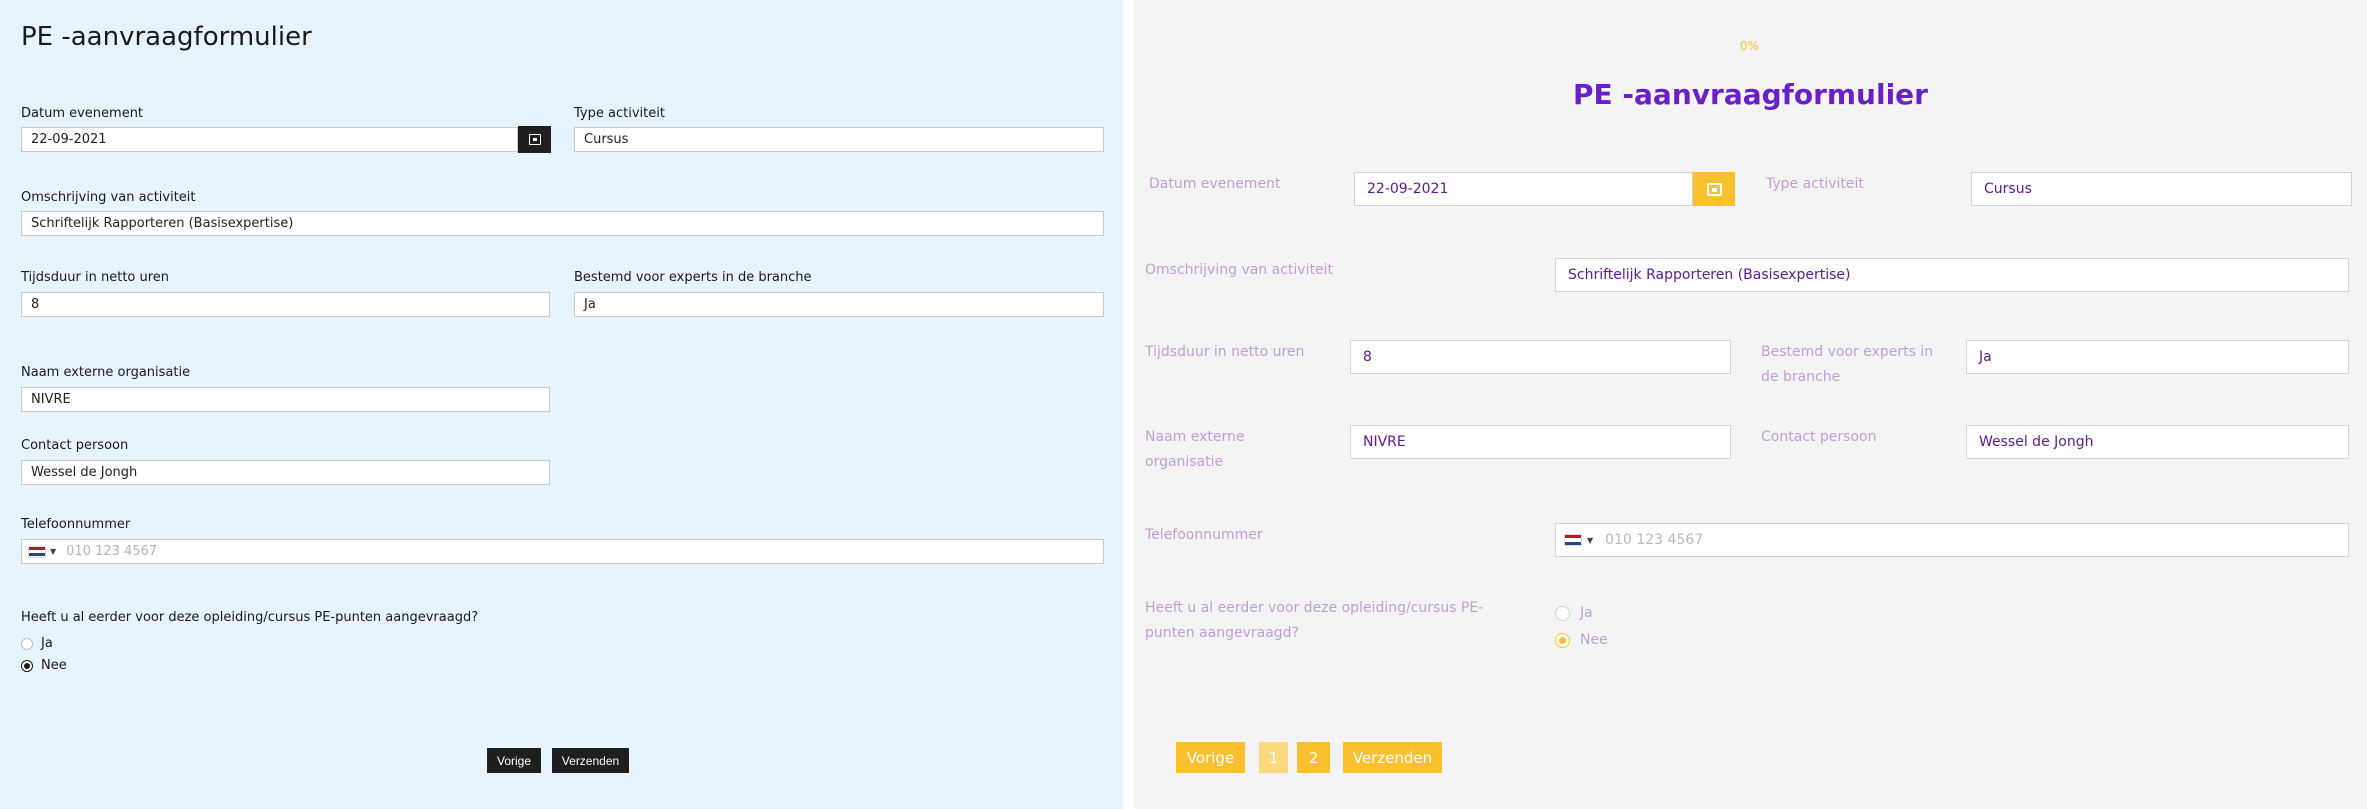 The width and height of the screenshot is (2367, 809). What do you see at coordinates (1273, 757) in the screenshot?
I see `page-1-button: 1` at bounding box center [1273, 757].